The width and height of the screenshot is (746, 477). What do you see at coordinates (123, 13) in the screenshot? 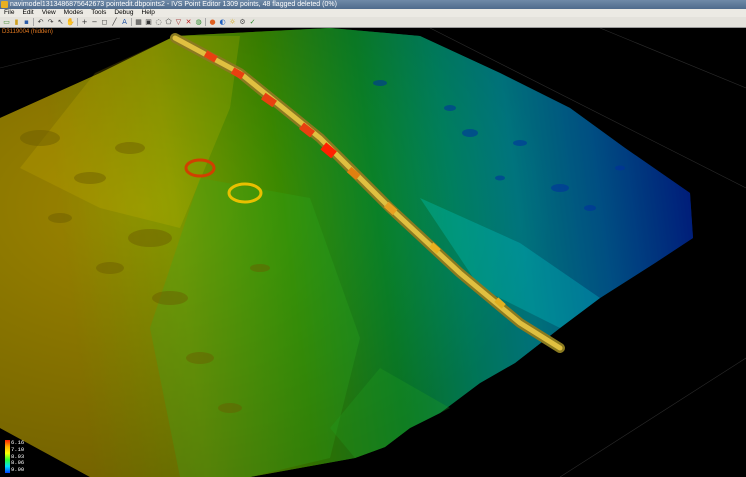
I see `menu-debug: Debug` at bounding box center [123, 13].